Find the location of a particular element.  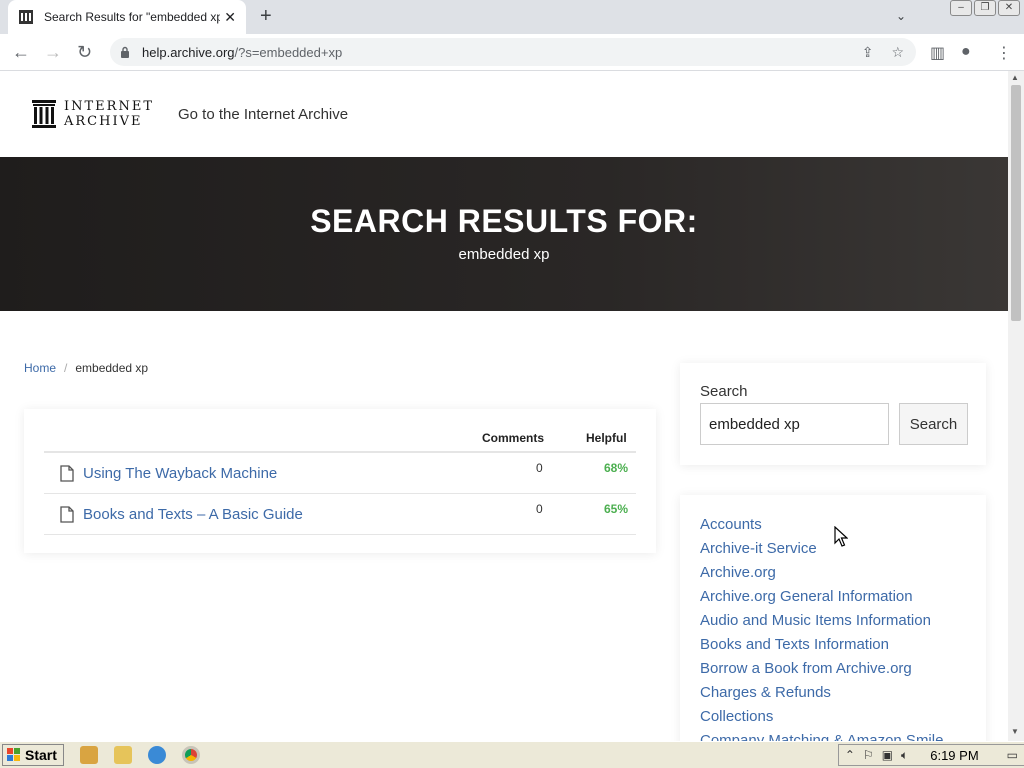

category-link-general-info: Archive.org General Information is located at coordinates (833, 597).